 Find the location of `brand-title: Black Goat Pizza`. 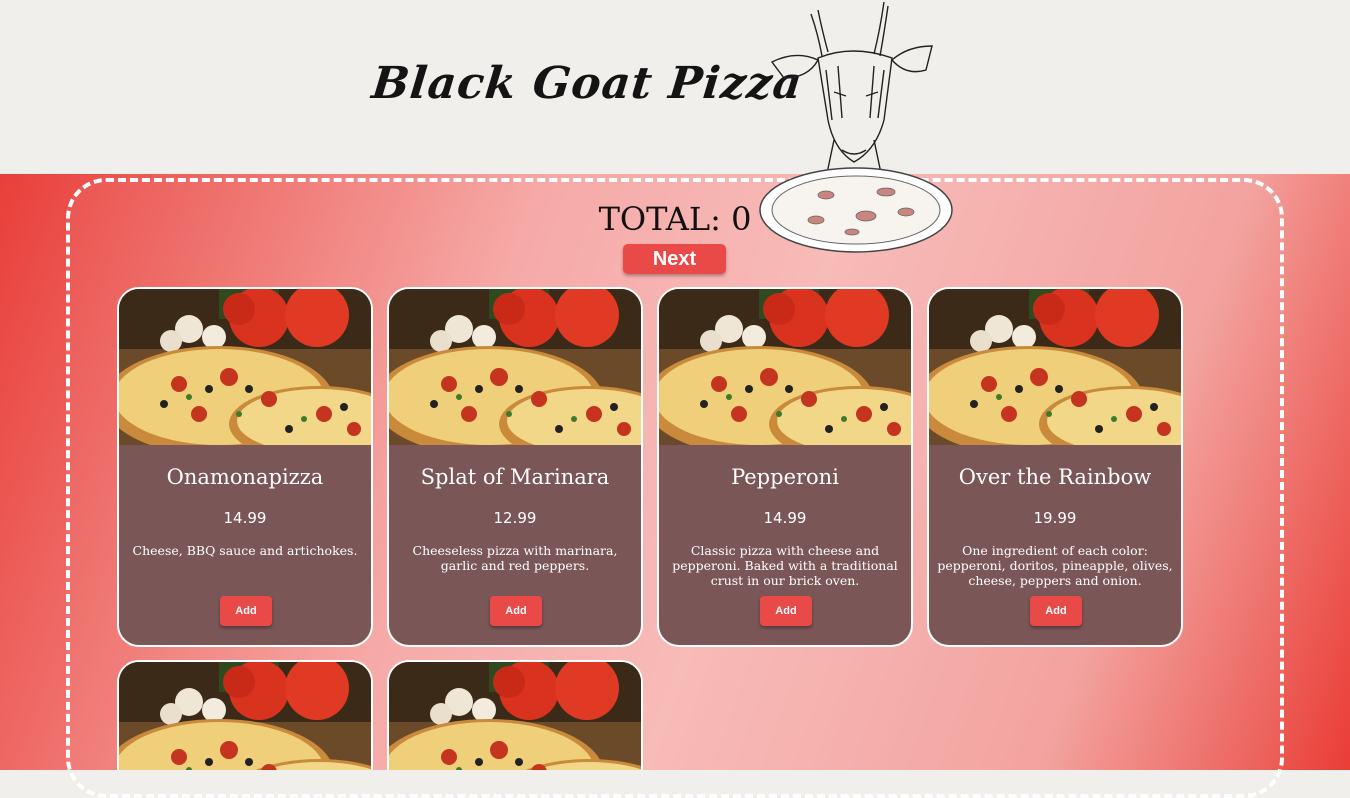

brand-title: Black Goat Pizza is located at coordinates (587, 83).